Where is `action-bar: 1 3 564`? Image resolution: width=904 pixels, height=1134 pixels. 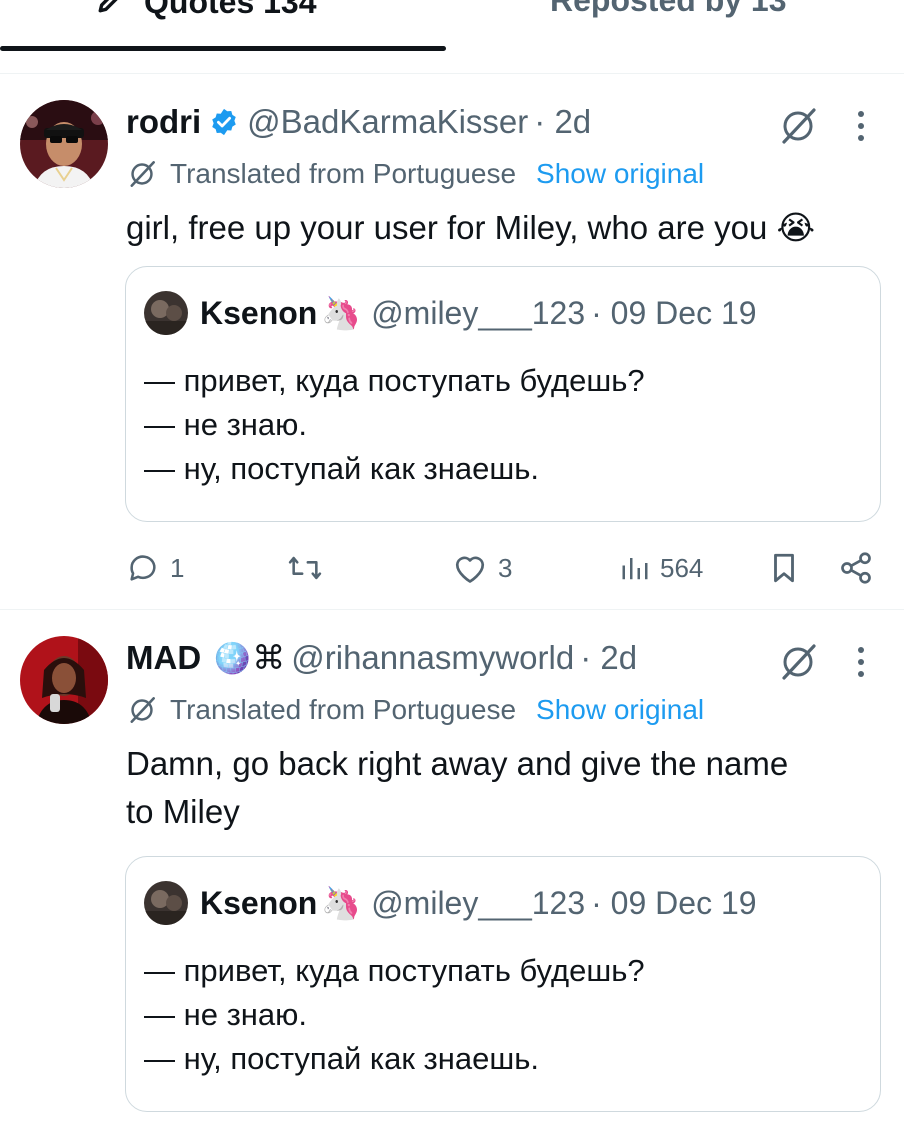
action-bar: 1 3 564 is located at coordinates (506, 568).